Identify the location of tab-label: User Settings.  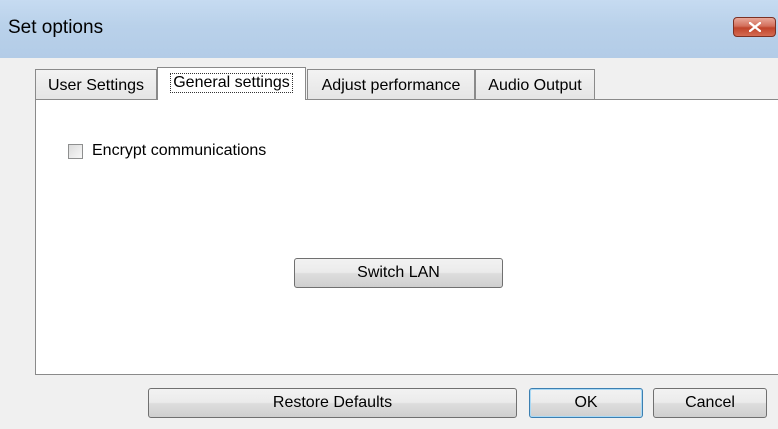
(96, 85).